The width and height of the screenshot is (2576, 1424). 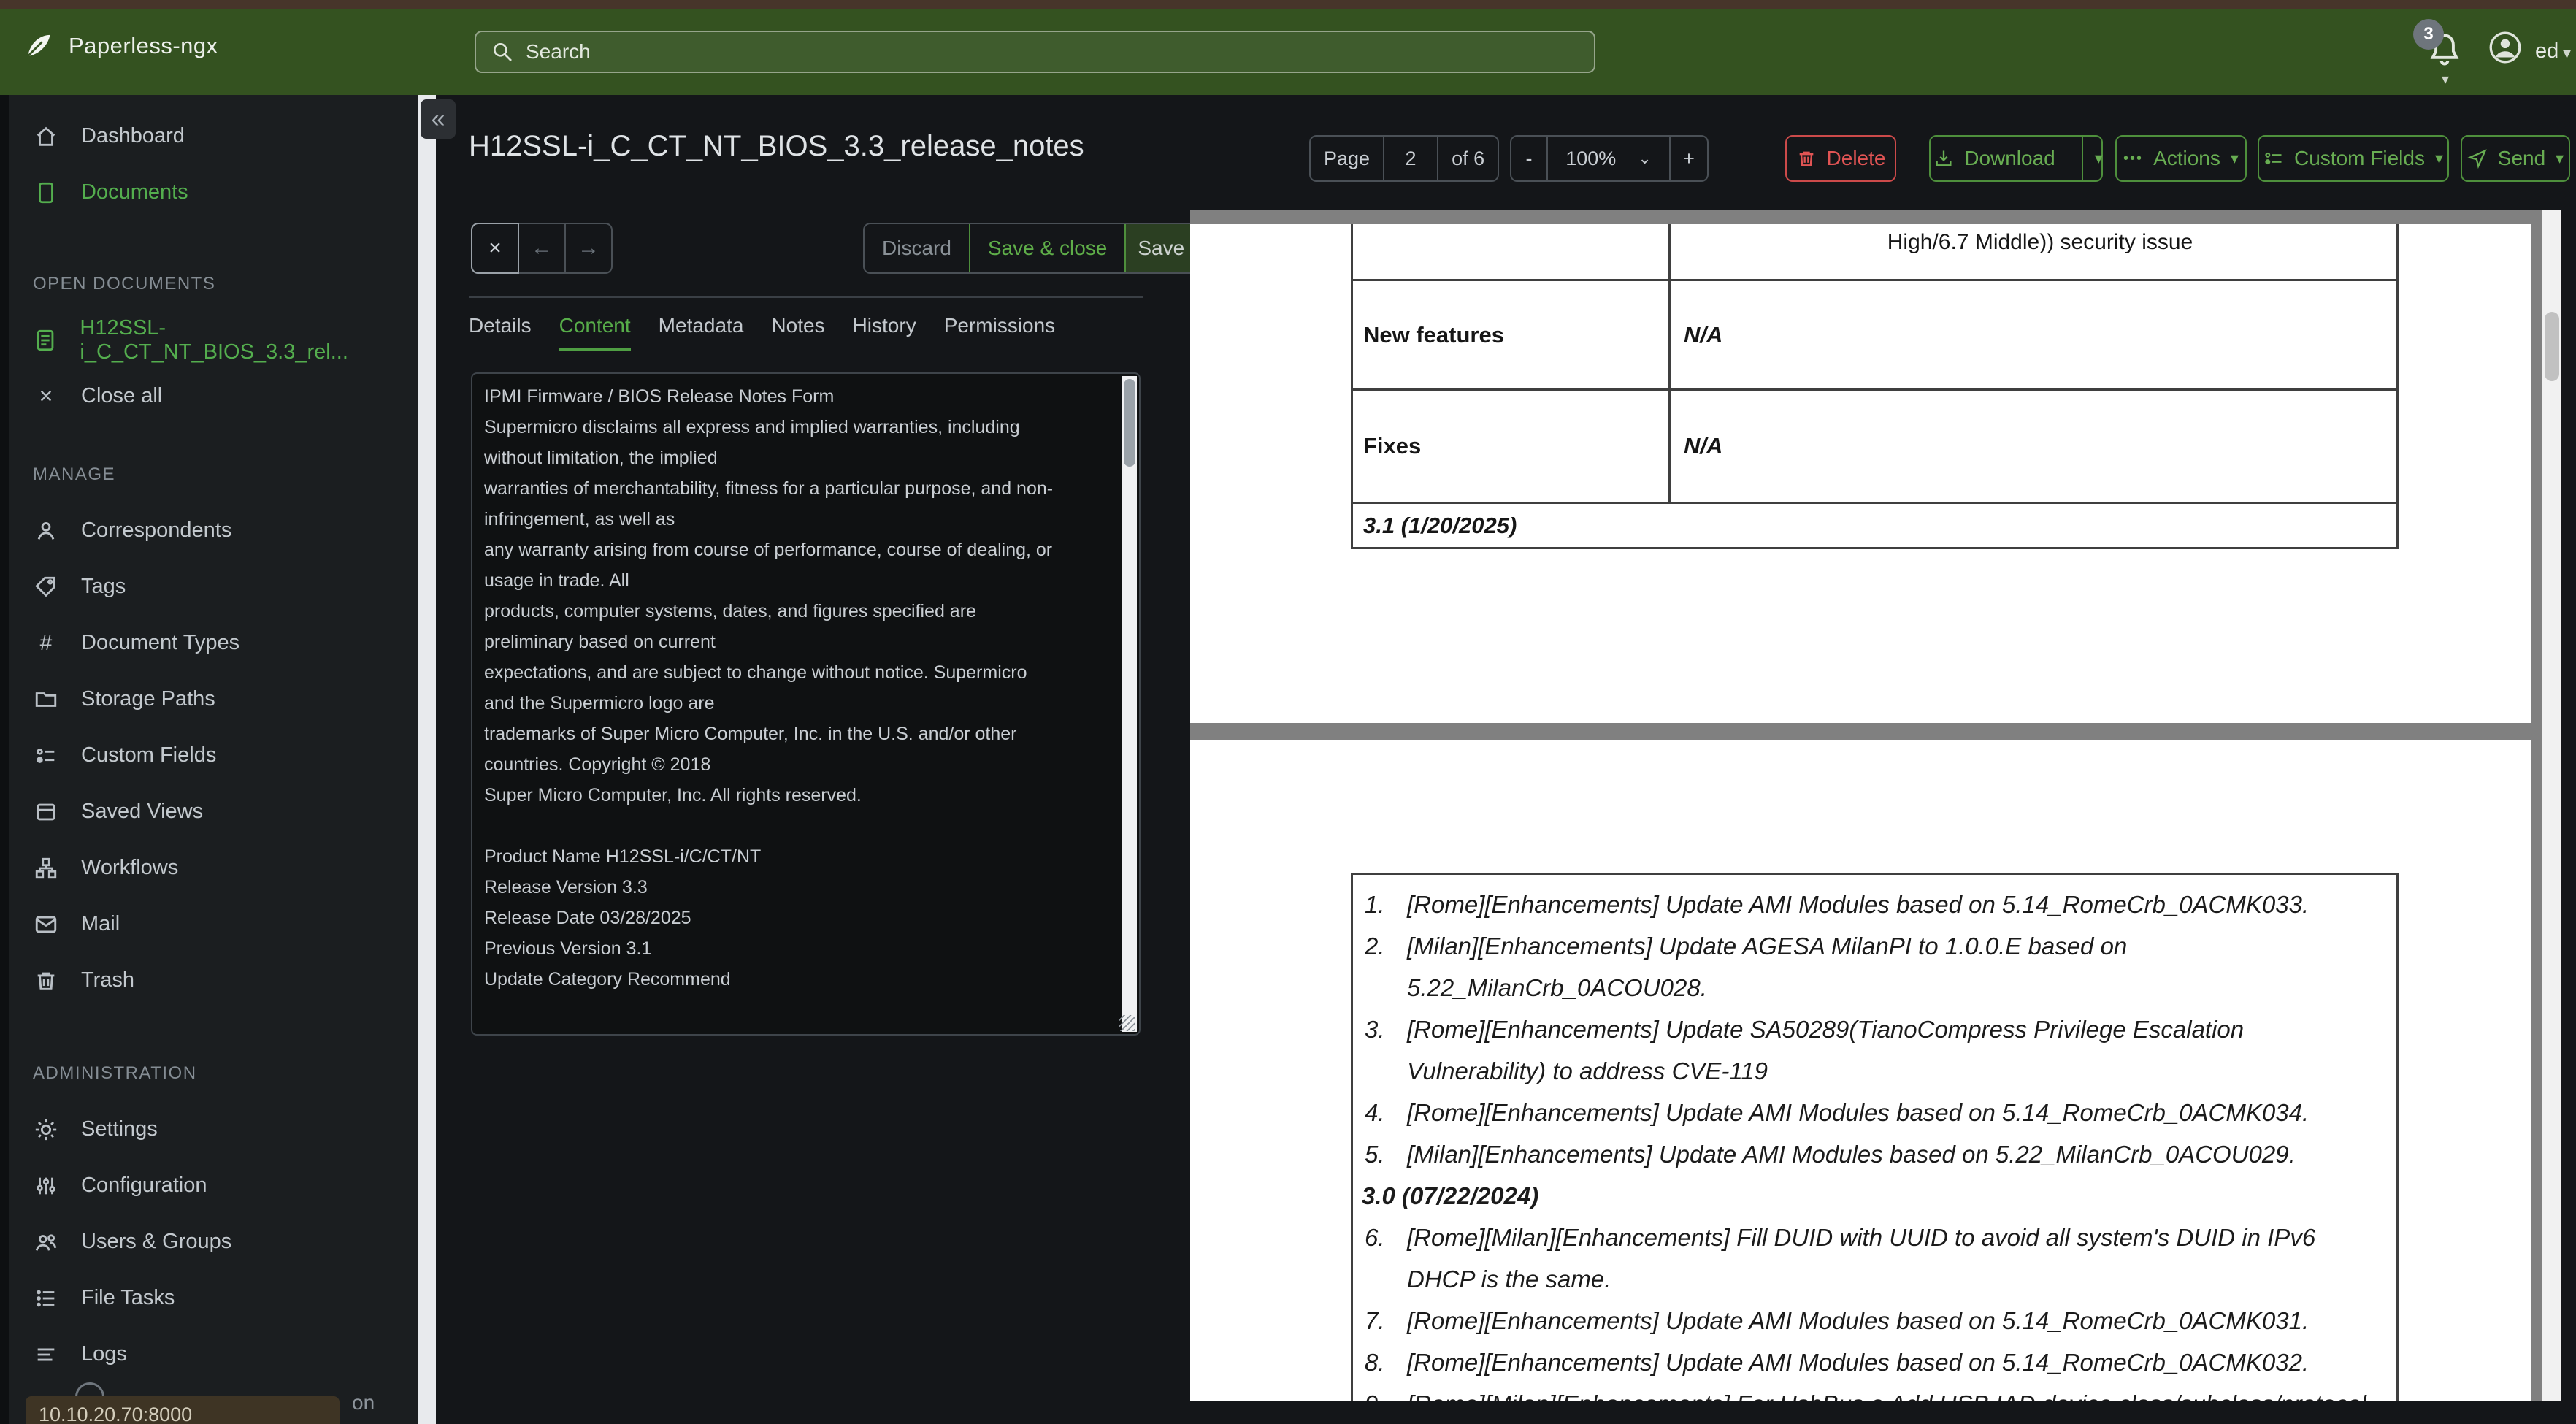 I want to click on zoom-control-group: - 100% ⌄ +, so click(x=1609, y=159).